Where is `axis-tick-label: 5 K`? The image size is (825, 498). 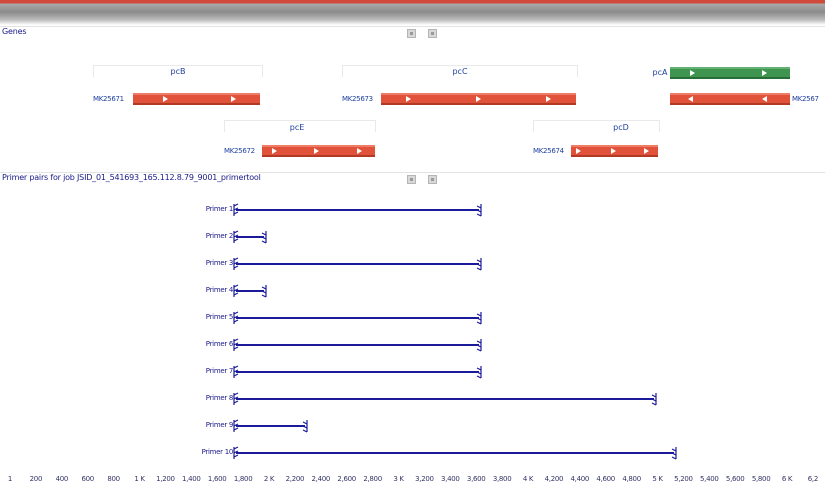 axis-tick-label: 5 K is located at coordinates (657, 479).